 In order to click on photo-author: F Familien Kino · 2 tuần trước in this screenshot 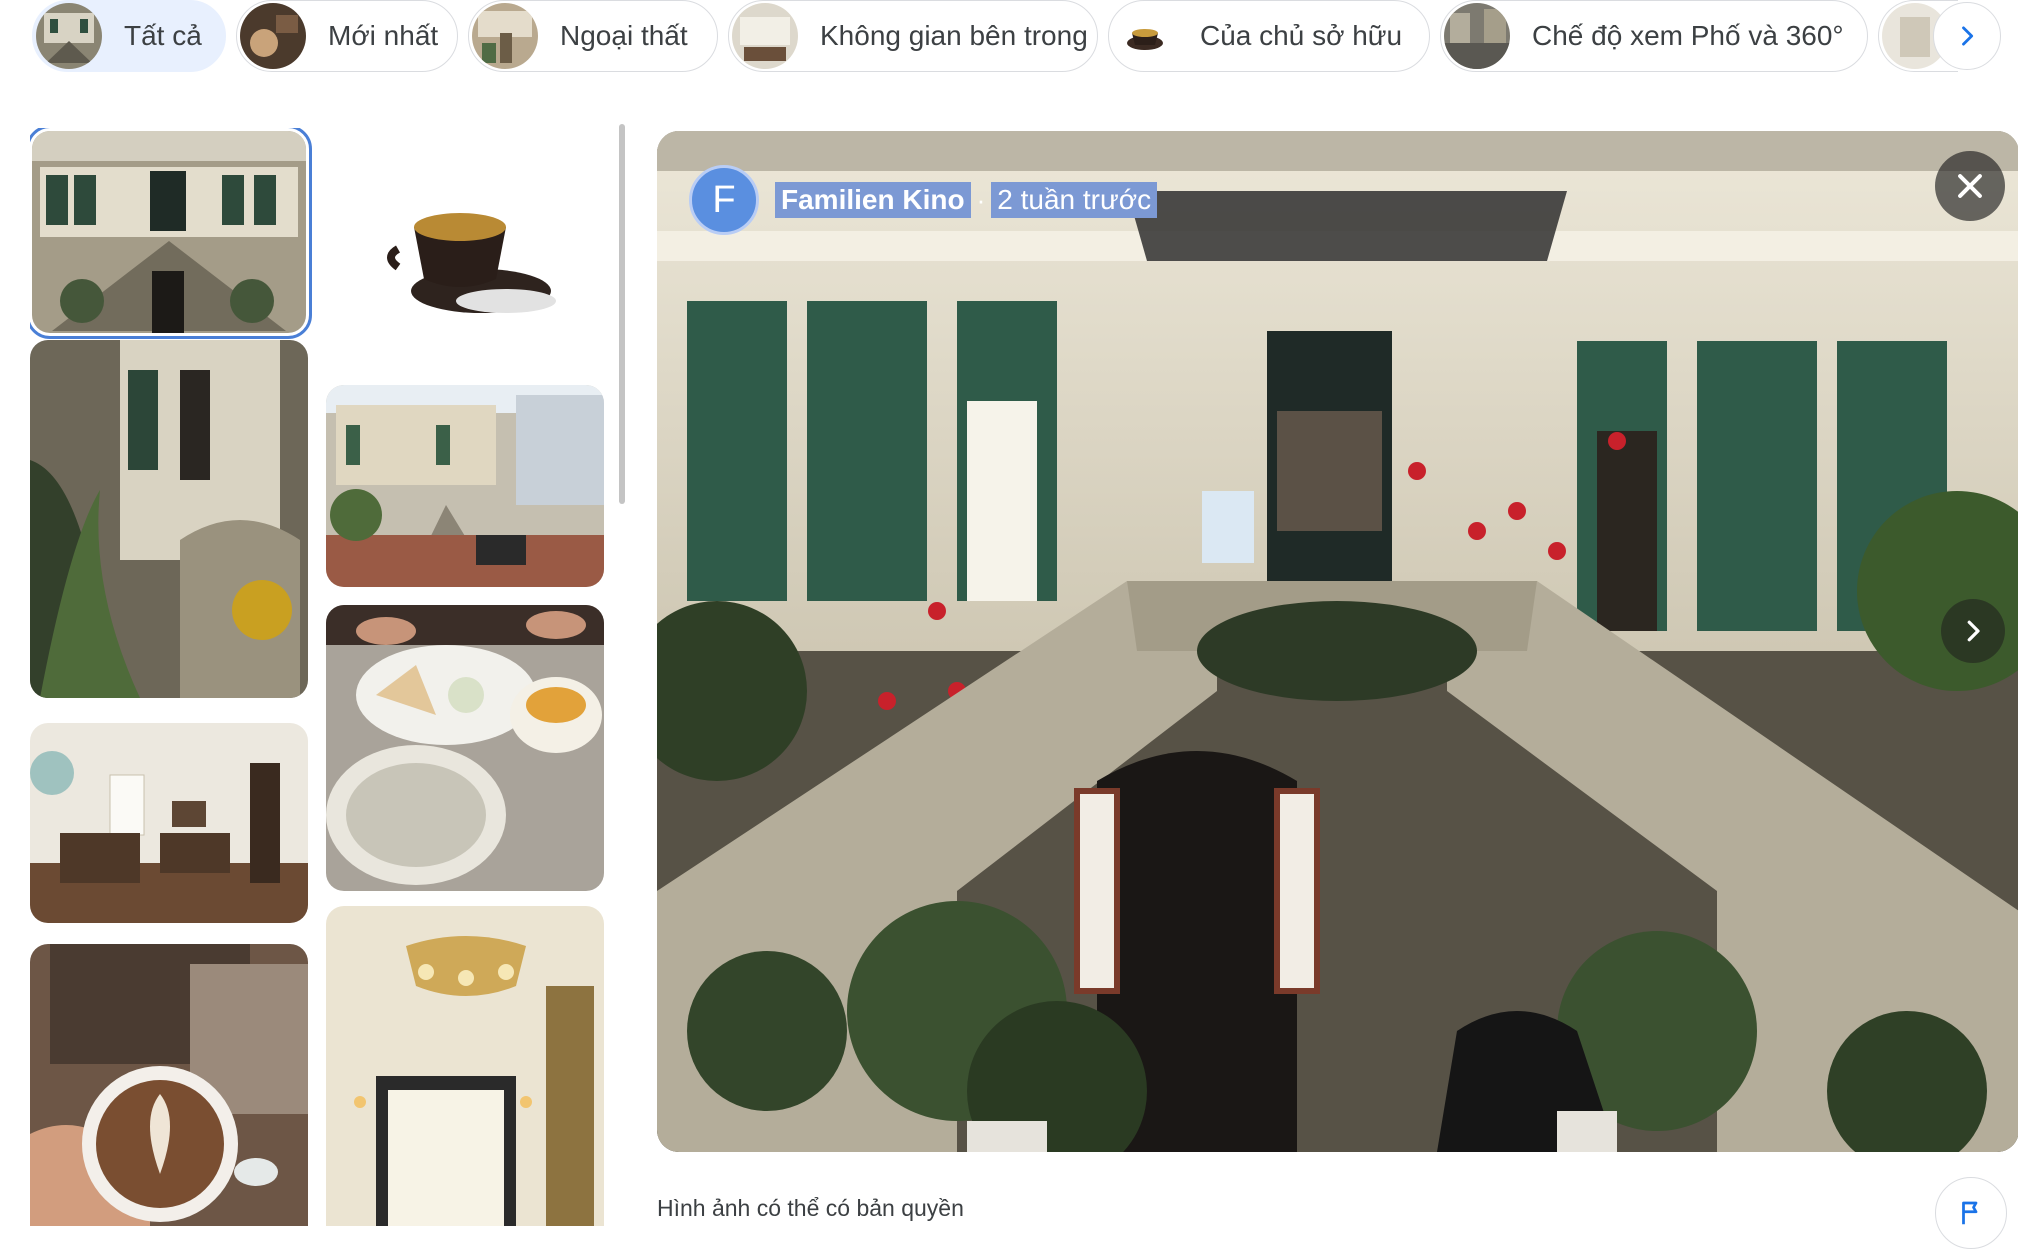, I will do `click(923, 200)`.